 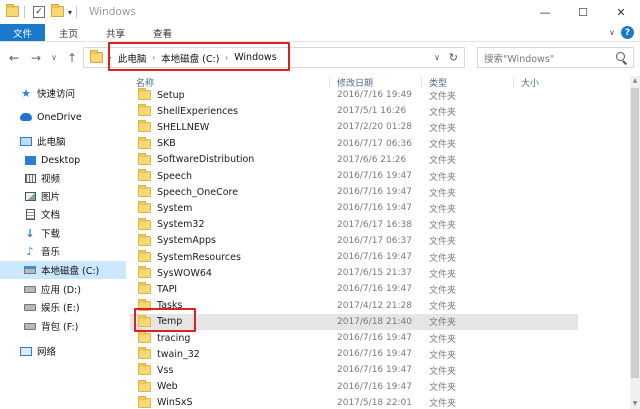 I want to click on window-title: Windows, so click(x=112, y=12).